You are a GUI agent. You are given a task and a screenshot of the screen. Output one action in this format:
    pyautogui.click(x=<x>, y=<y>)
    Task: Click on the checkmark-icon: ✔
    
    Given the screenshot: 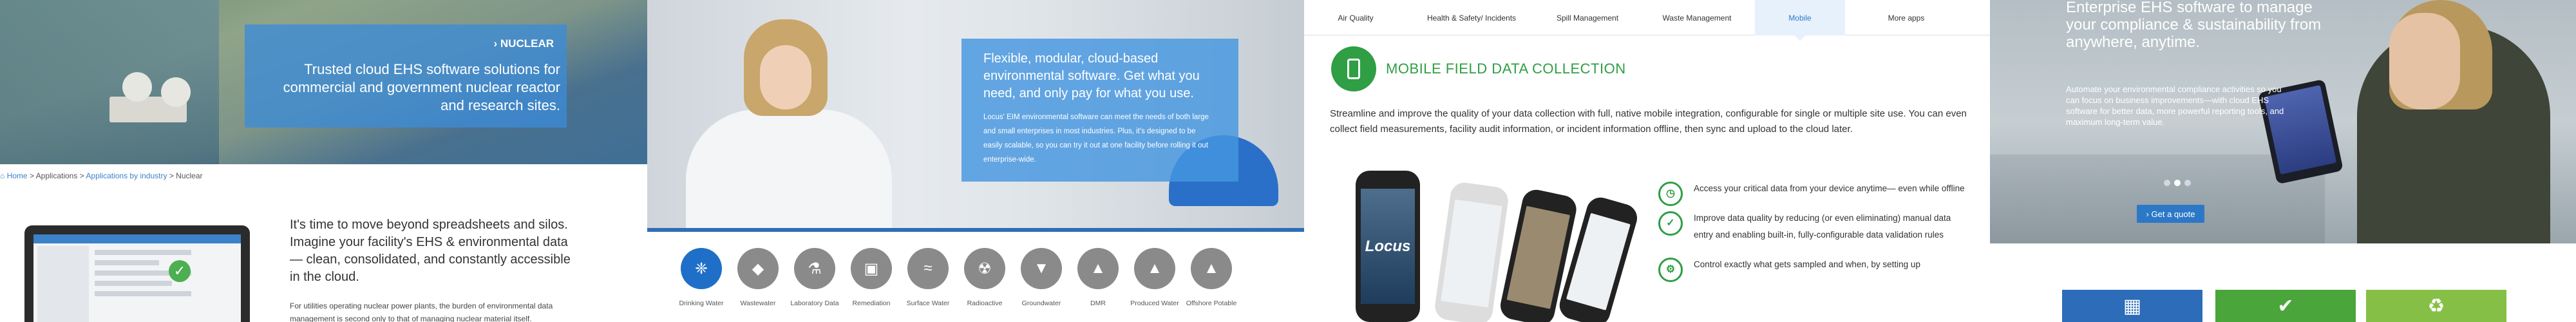 What is the action you would take?
    pyautogui.click(x=2285, y=306)
    